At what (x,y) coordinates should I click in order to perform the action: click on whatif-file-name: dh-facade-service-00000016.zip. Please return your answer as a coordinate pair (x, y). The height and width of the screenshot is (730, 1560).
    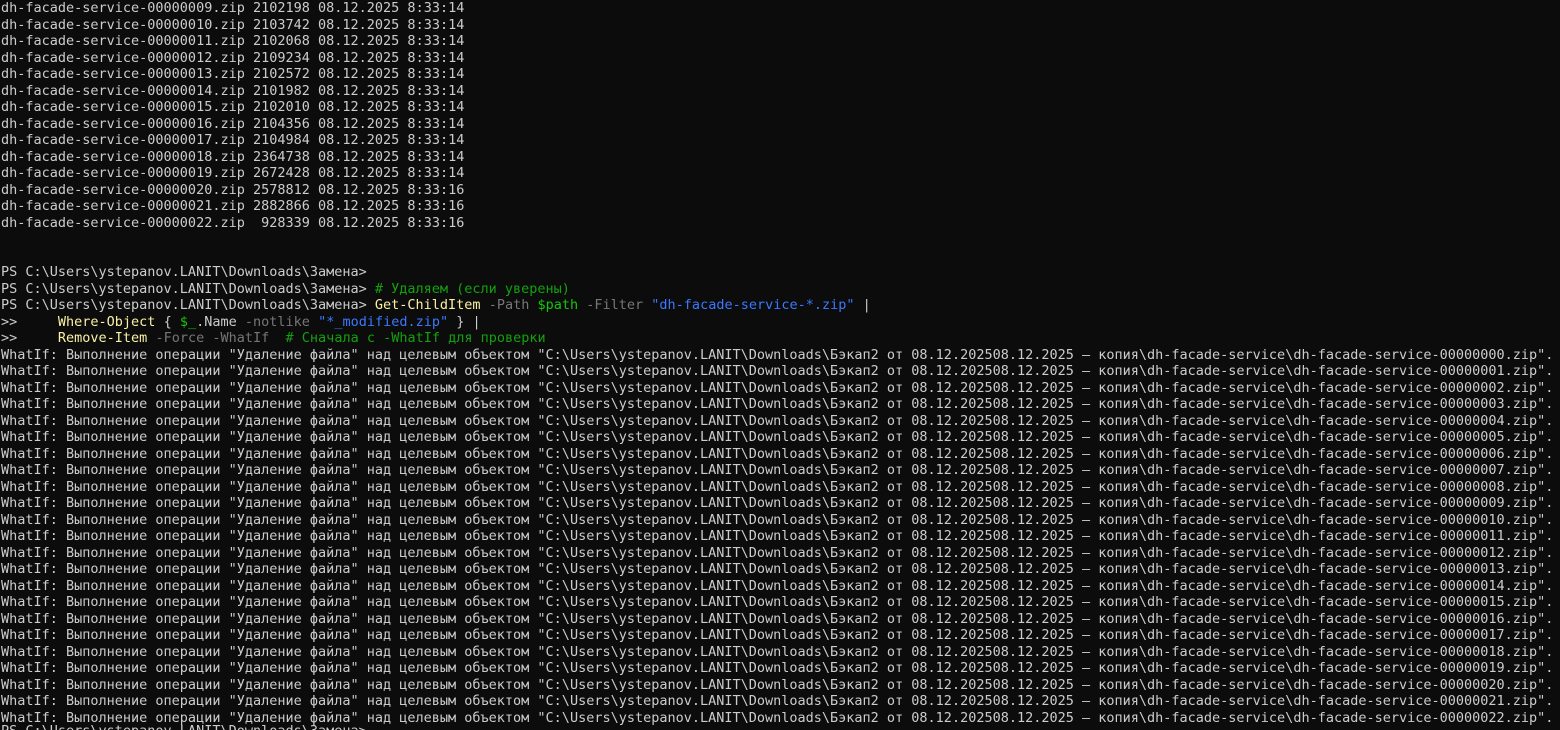
    Looking at the image, I should click on (1415, 618).